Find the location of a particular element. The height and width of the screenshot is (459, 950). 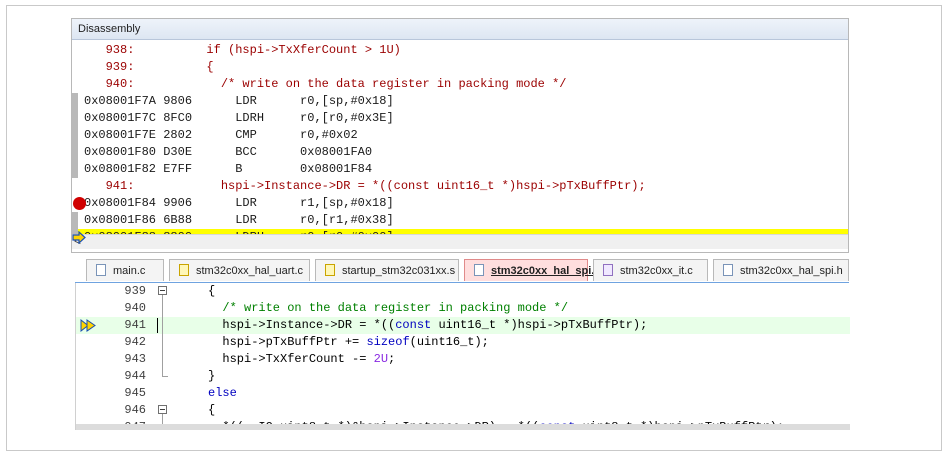

disassembly-line-text: 0x08001F7C 8FC0 LDRH r0,[r0,#0x3E] is located at coordinates (239, 118).